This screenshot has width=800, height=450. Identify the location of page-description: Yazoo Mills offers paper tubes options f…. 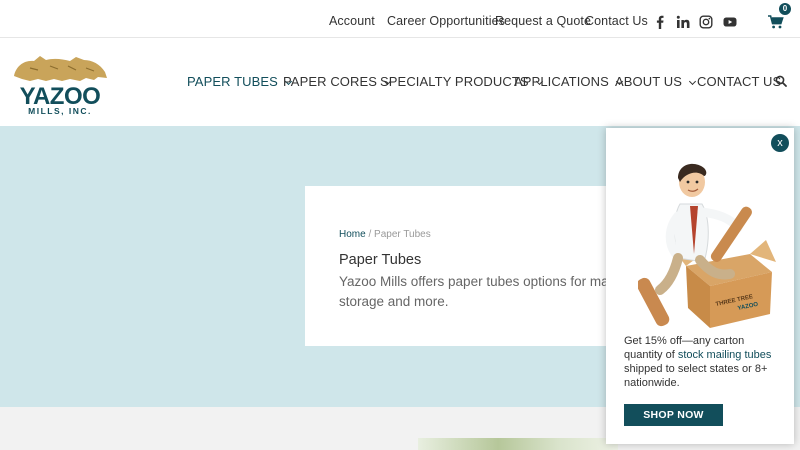
(488, 291).